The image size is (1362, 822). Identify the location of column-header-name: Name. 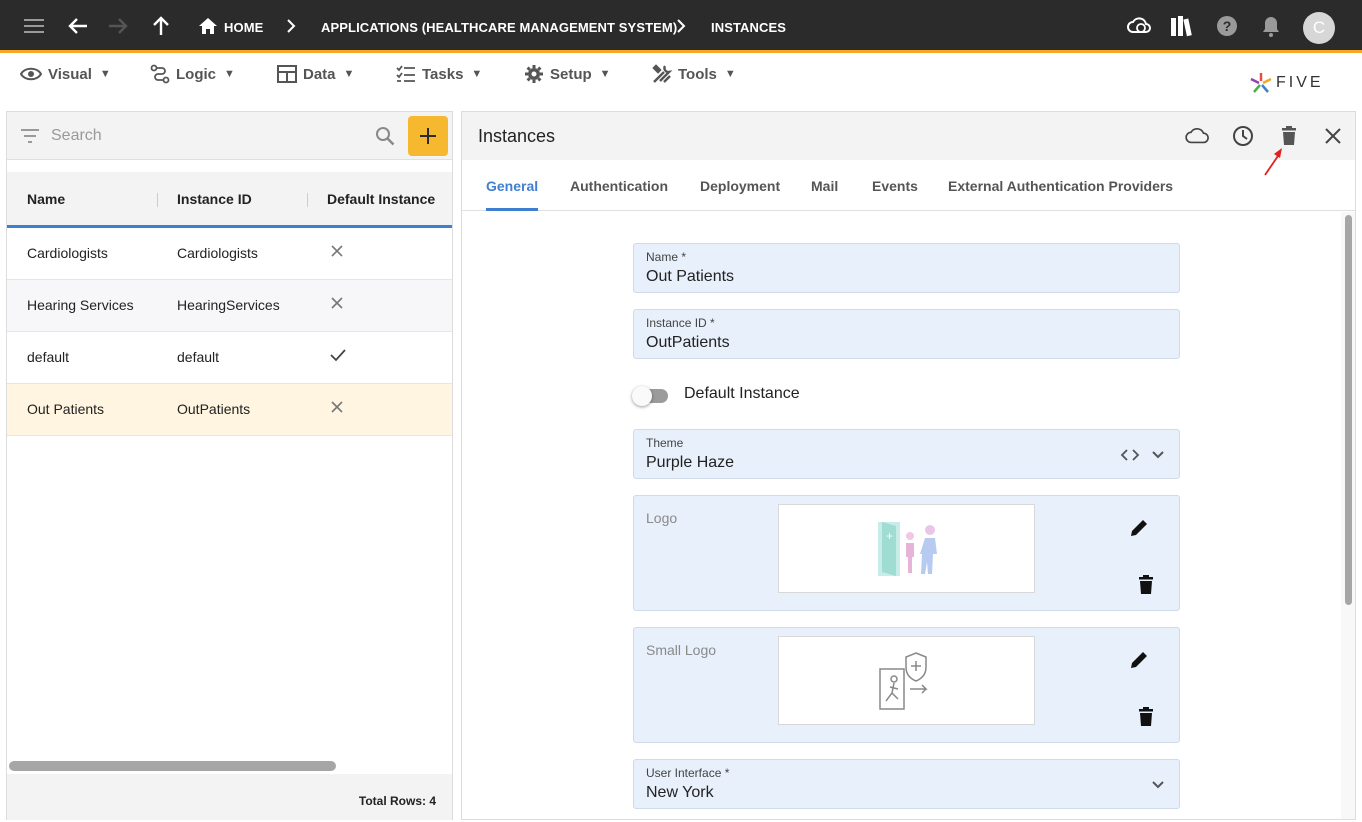
(46, 199).